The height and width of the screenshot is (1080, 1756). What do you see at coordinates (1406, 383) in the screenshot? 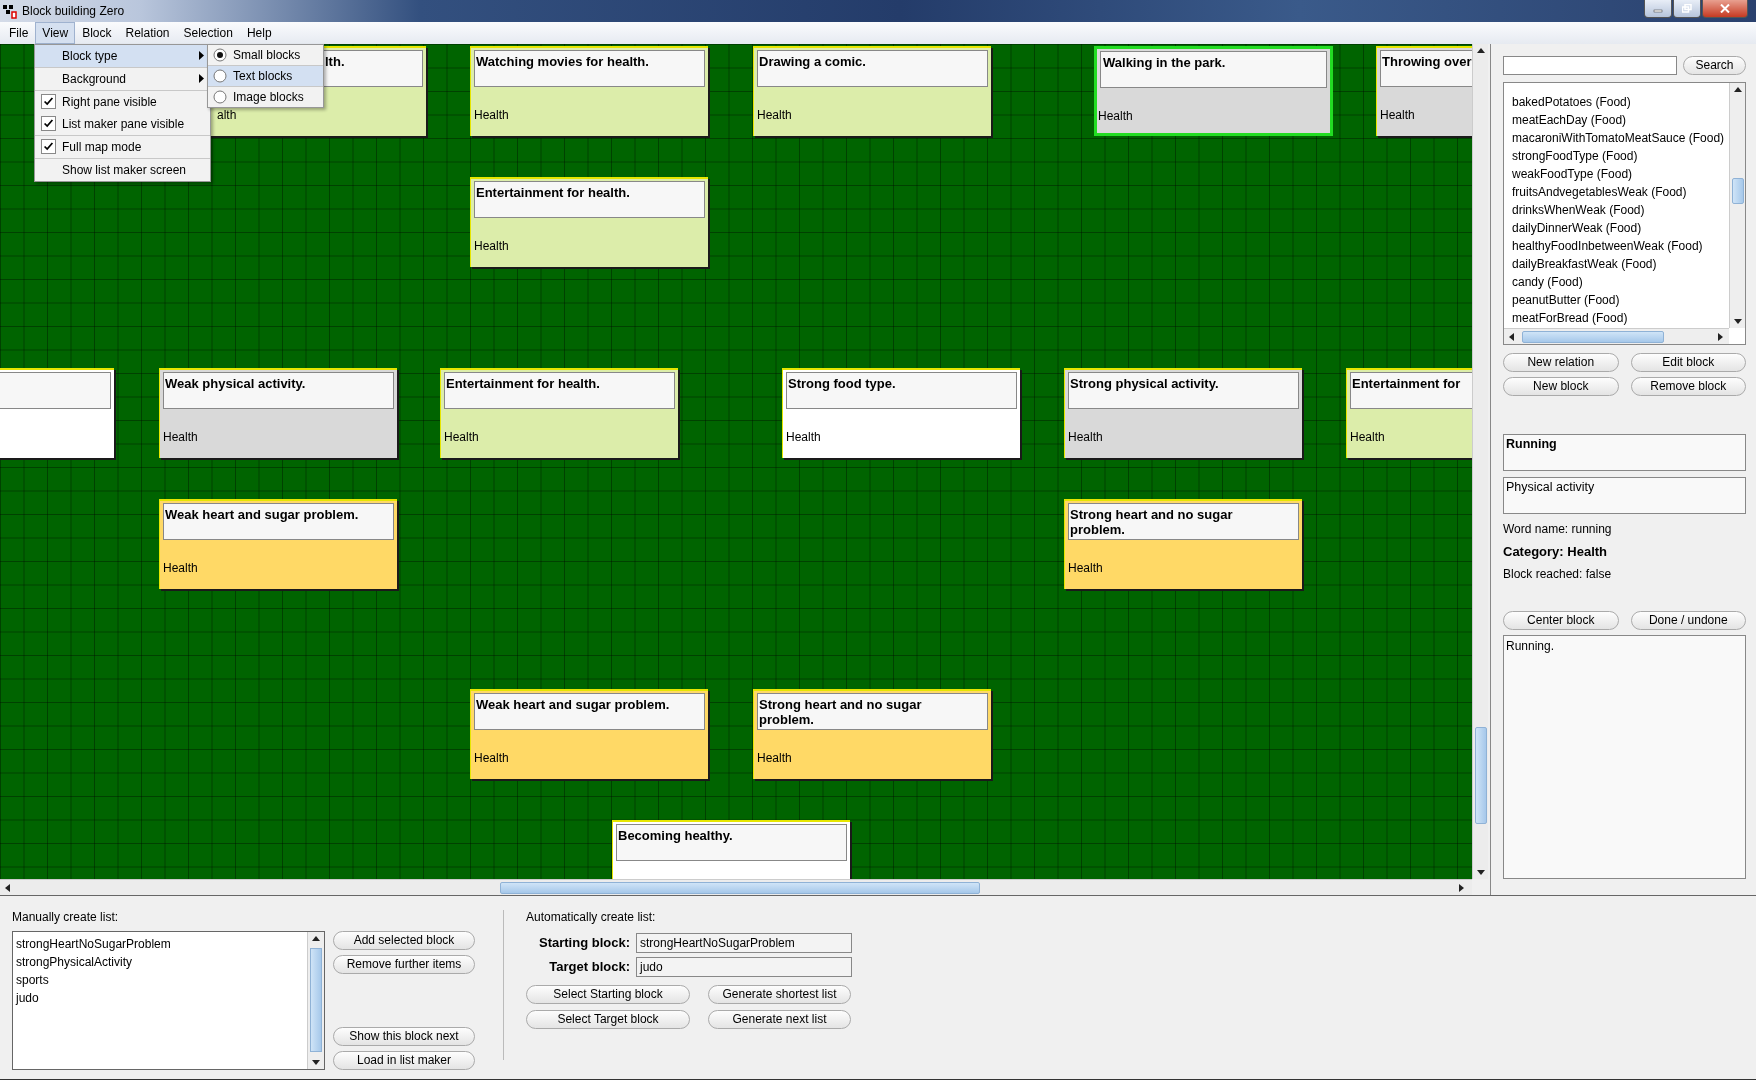
I see `block-title: Entertainment for` at bounding box center [1406, 383].